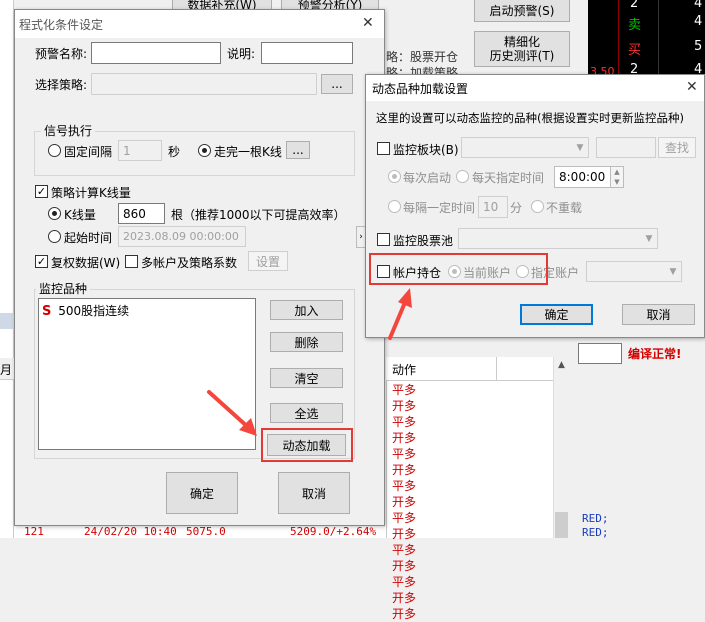  Describe the element at coordinates (658, 314) in the screenshot. I see `dynamic-cancel-button: 取消` at that location.